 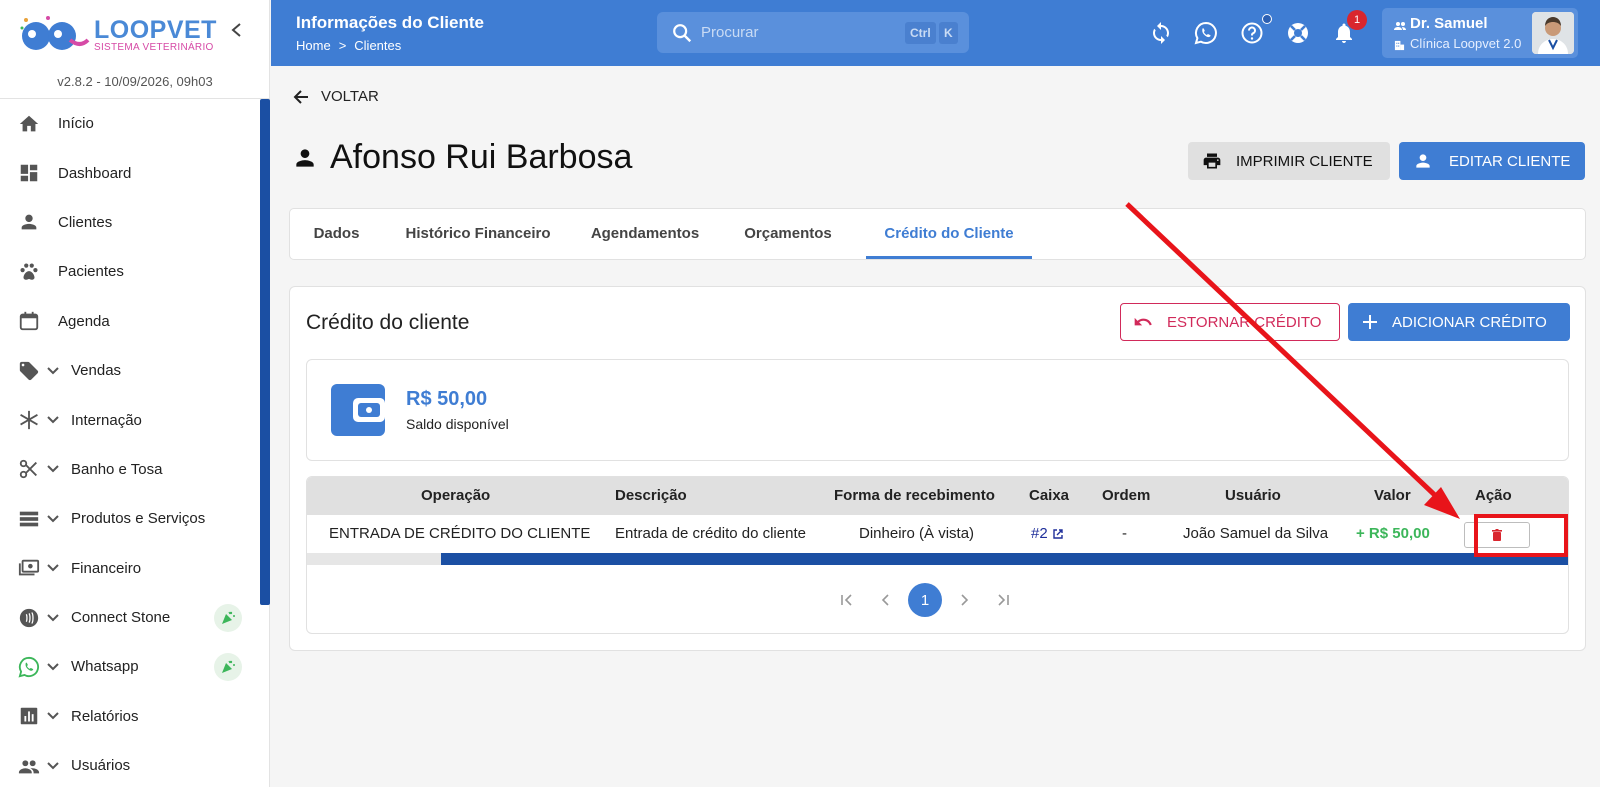 What do you see at coordinates (130, 271) in the screenshot?
I see `sidebar-item-pacientes: Pacientes` at bounding box center [130, 271].